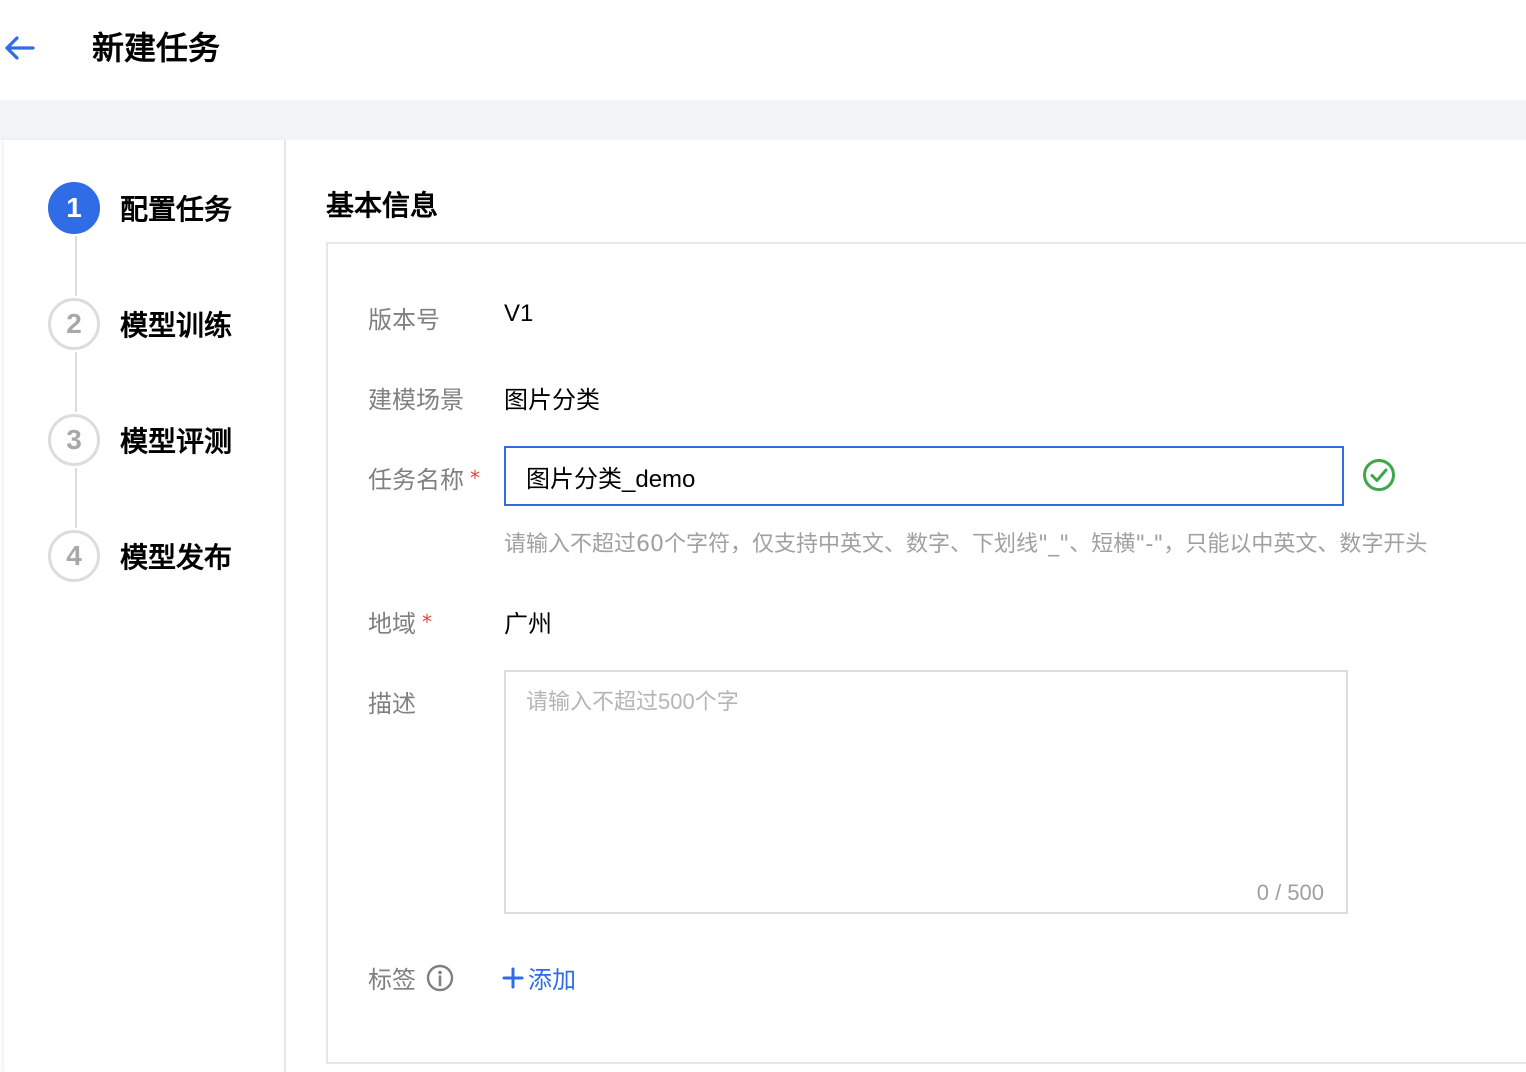 This screenshot has height=1072, width=1526. Describe the element at coordinates (382, 205) in the screenshot. I see `section-title: 基本信息` at that location.